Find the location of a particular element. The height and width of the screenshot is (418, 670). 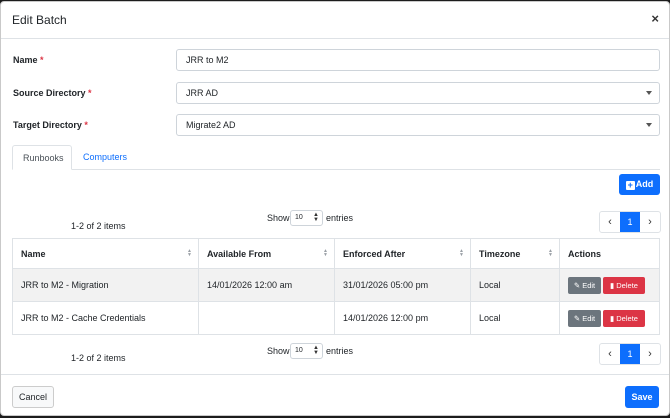

column-header-actions: Actions is located at coordinates (609, 253).